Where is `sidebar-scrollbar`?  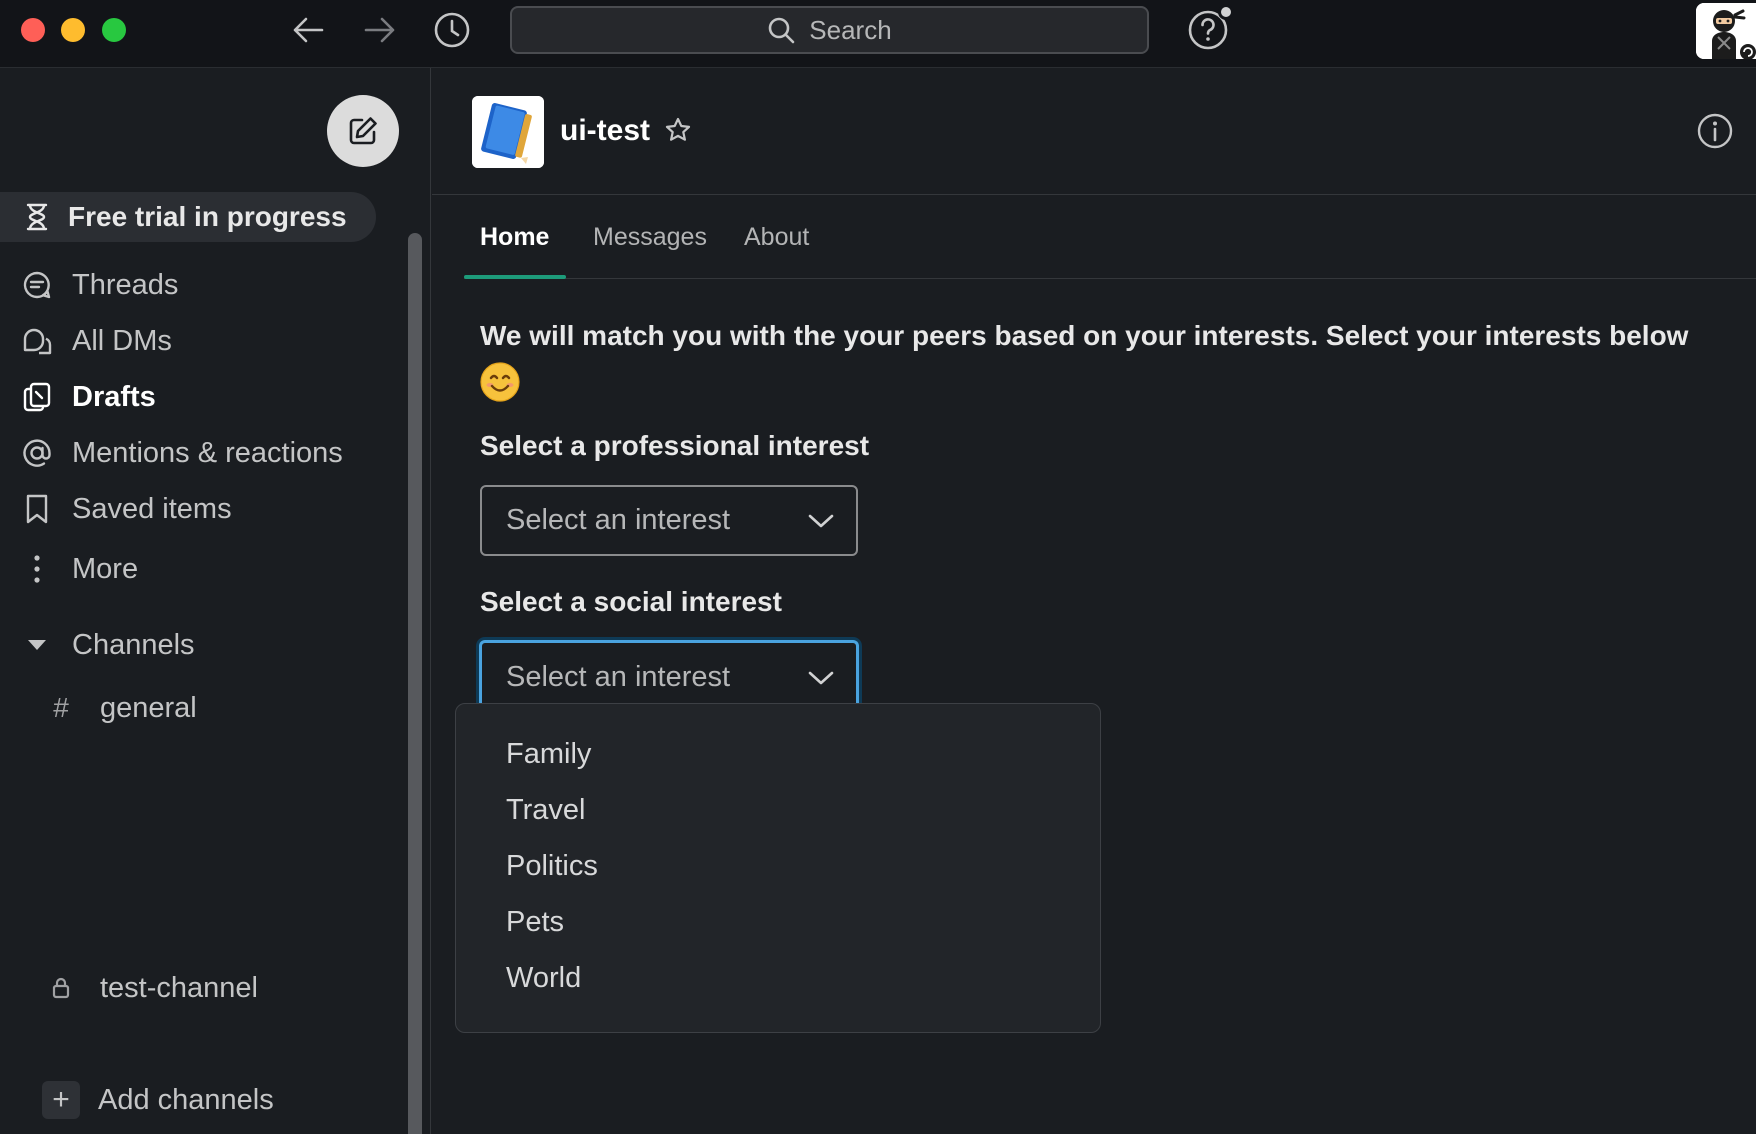 sidebar-scrollbar is located at coordinates (415, 683).